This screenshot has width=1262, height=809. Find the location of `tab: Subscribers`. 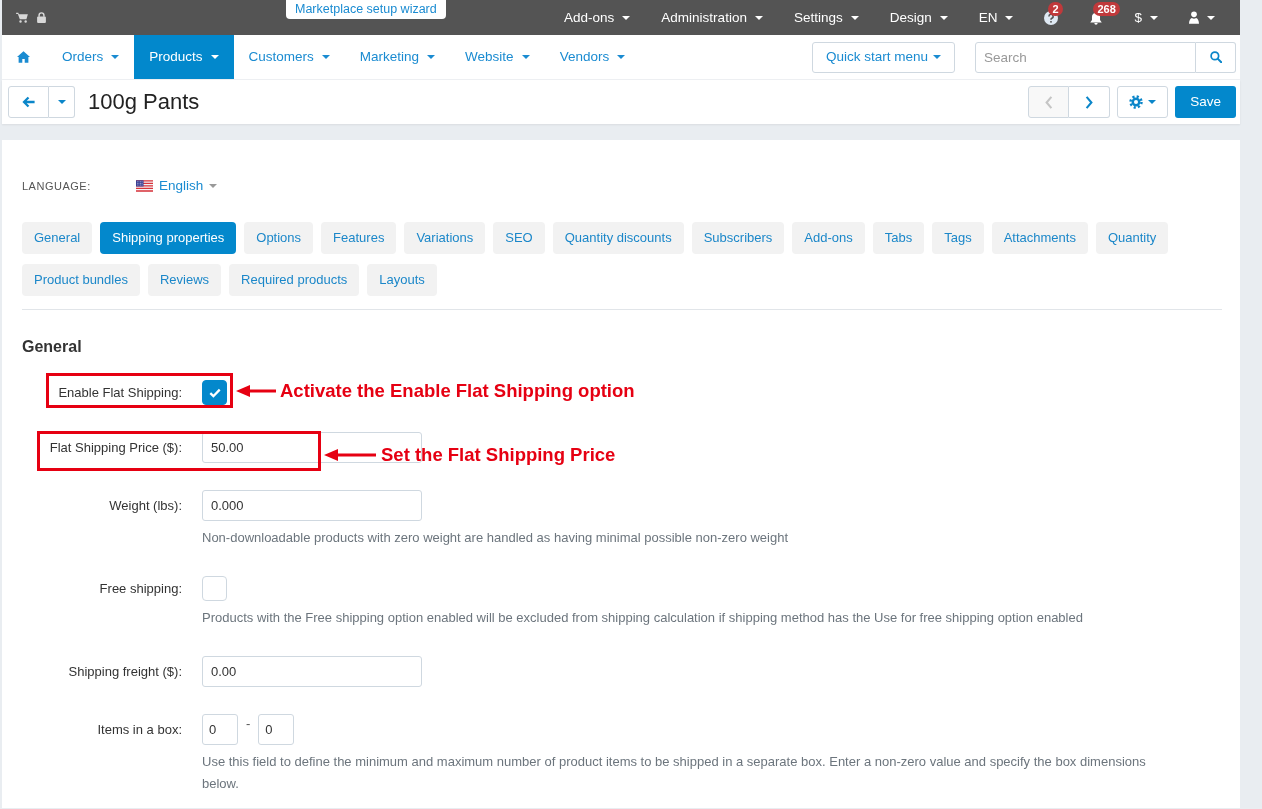

tab: Subscribers is located at coordinates (738, 238).